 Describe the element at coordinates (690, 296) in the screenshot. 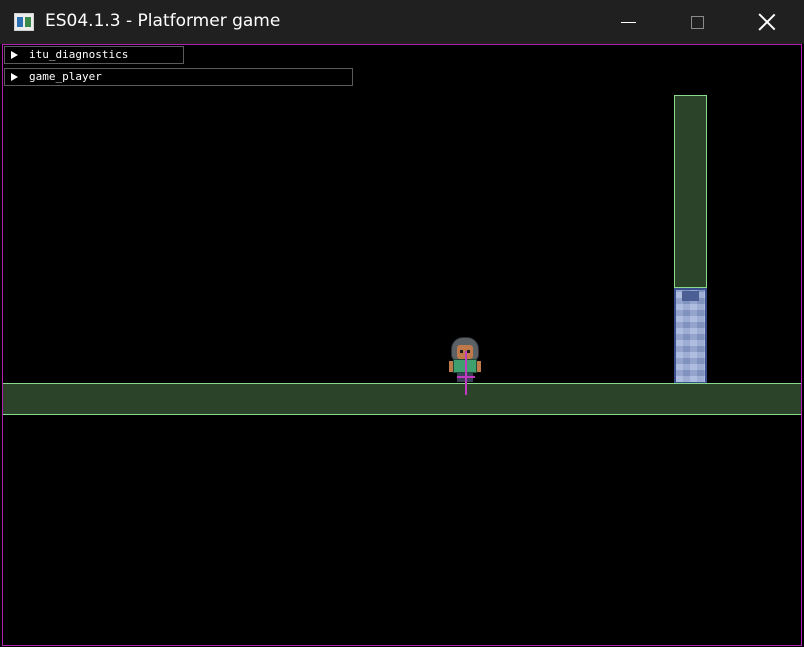

I see `block-cap` at that location.